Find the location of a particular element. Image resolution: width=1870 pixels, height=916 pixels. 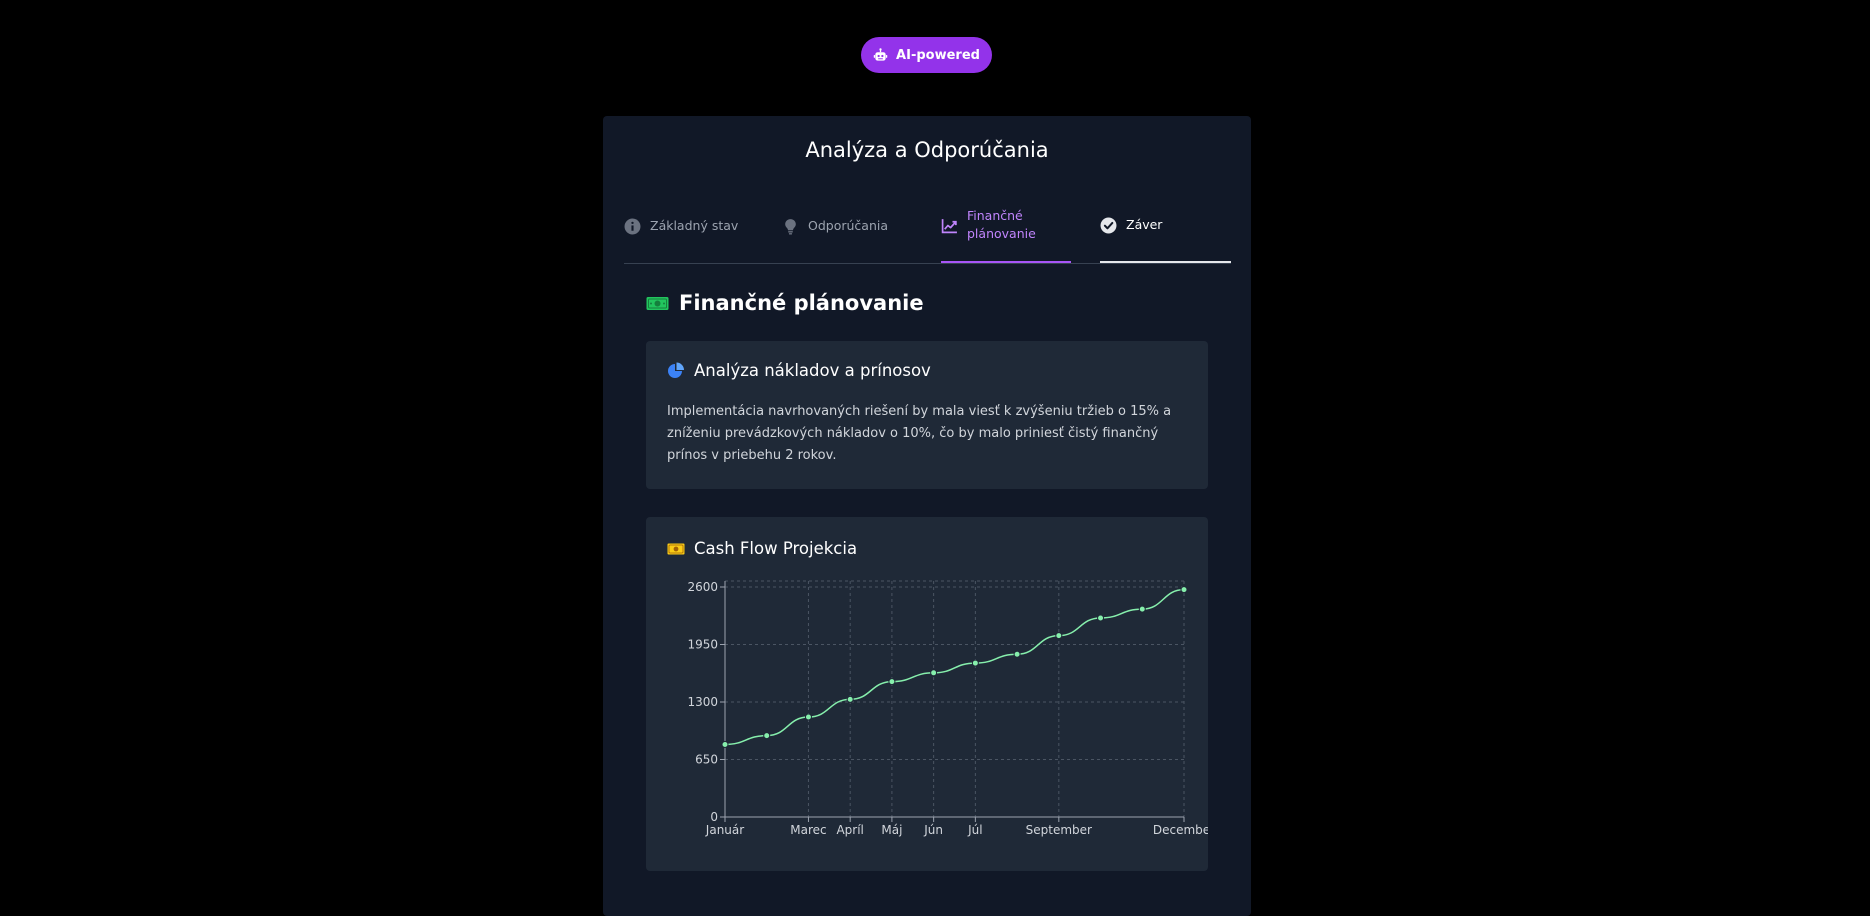

ai-powered-badge: AI-powered is located at coordinates (926, 55).